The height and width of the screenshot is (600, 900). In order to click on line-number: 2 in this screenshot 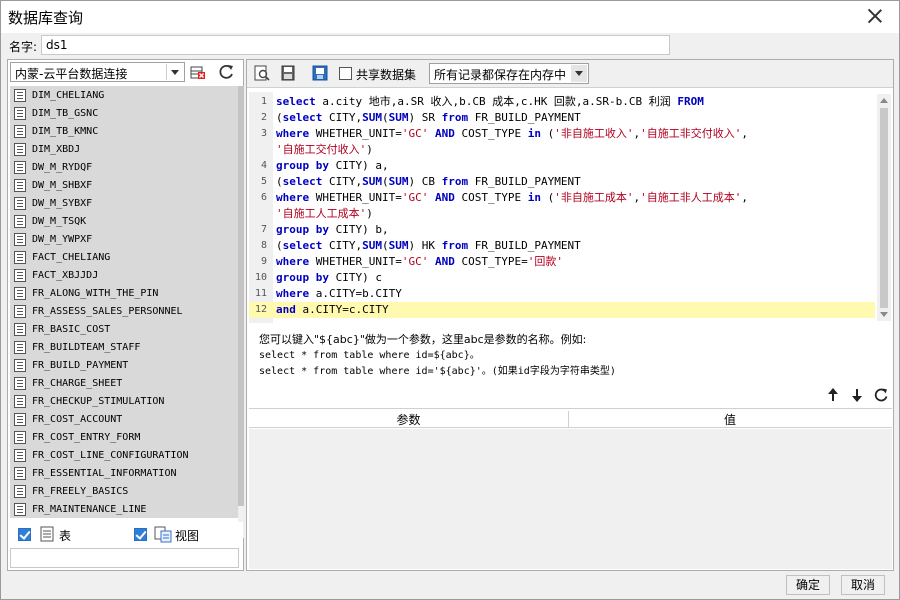, I will do `click(263, 117)`.